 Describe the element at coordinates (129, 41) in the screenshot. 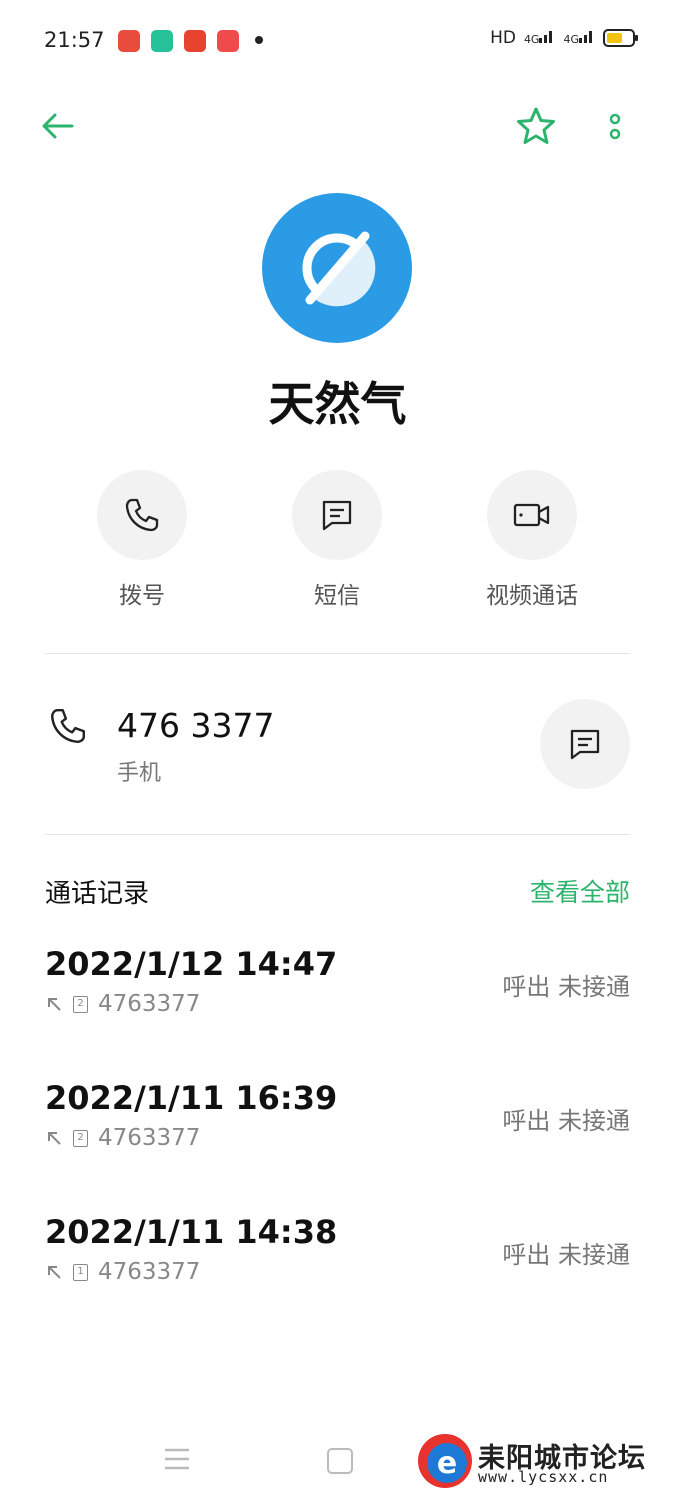

I see `toutiao-app-icon` at that location.